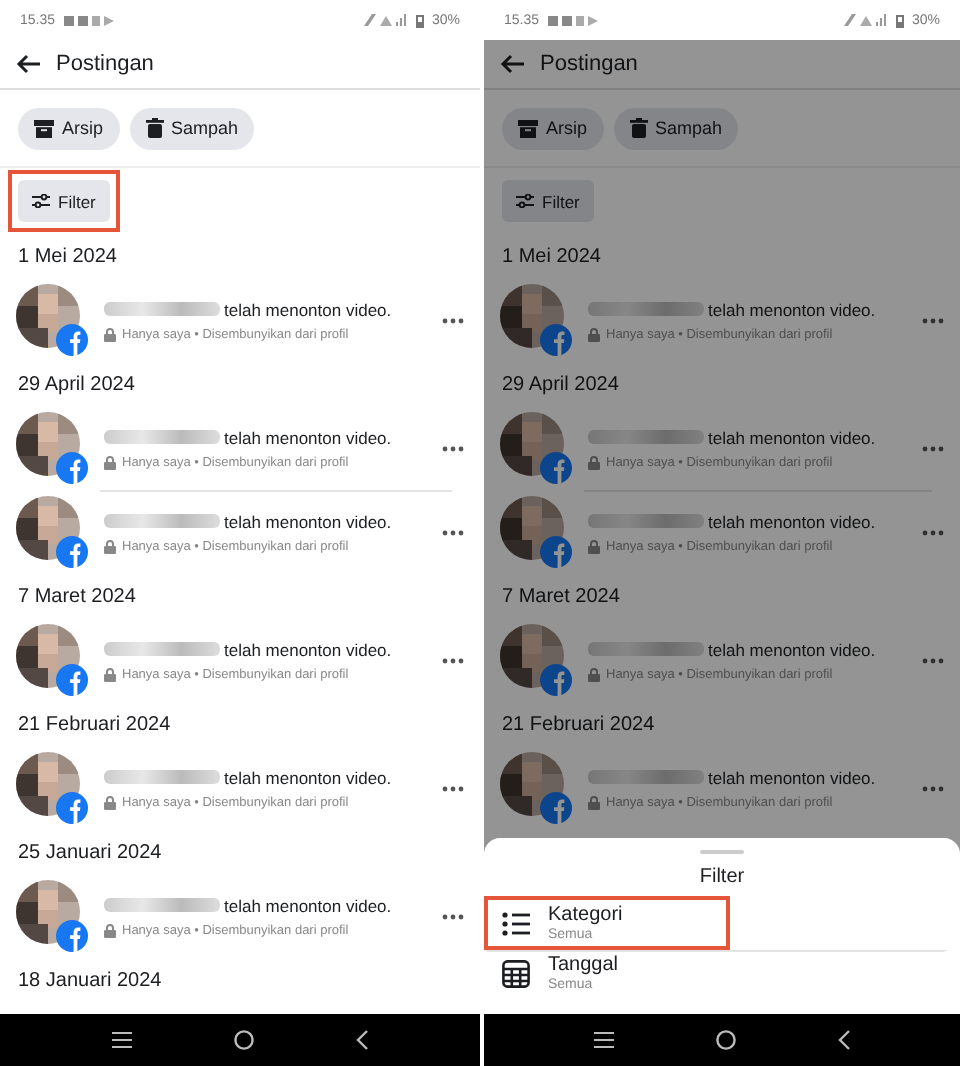 This screenshot has width=960, height=1066. I want to click on date-heading: 25 Januari 2024, so click(90, 853).